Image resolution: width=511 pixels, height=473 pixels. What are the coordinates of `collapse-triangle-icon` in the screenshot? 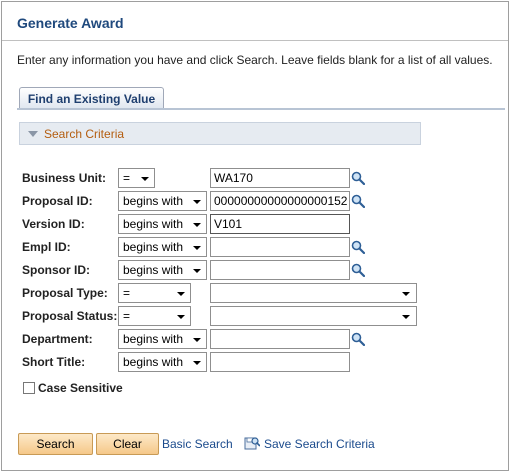 It's located at (33, 133).